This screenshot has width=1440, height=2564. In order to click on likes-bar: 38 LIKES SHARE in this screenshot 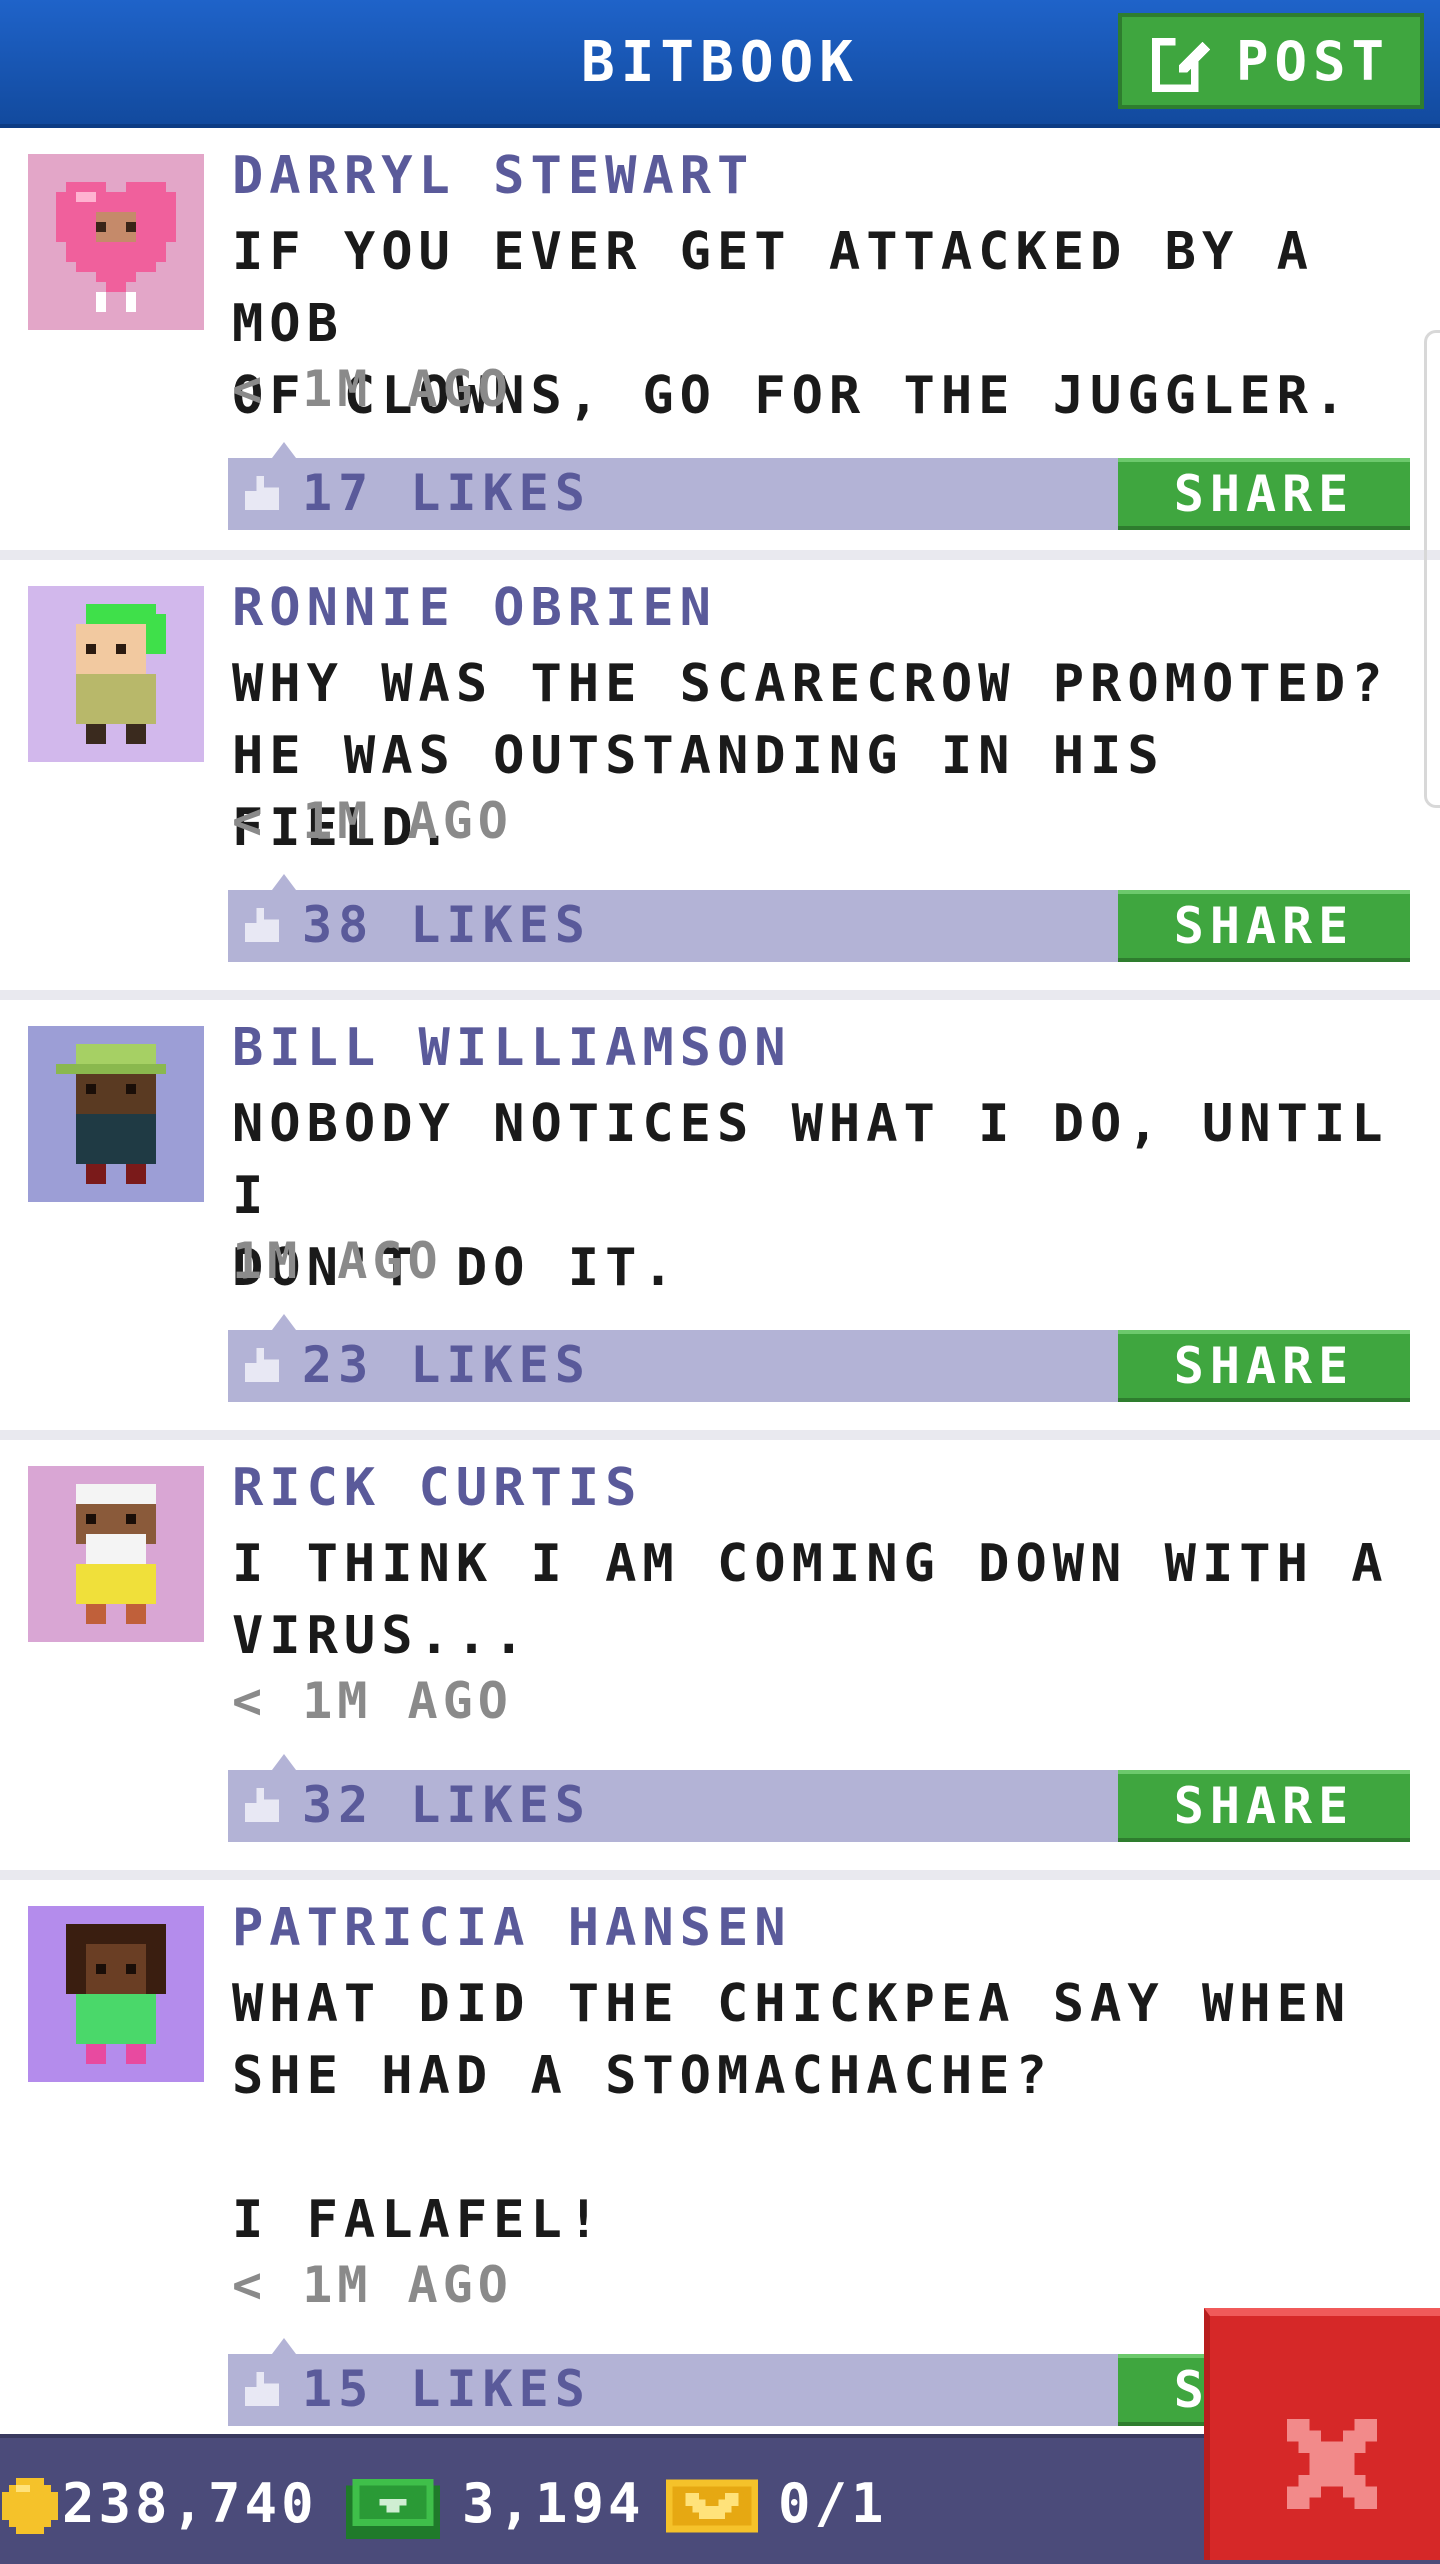, I will do `click(819, 918)`.